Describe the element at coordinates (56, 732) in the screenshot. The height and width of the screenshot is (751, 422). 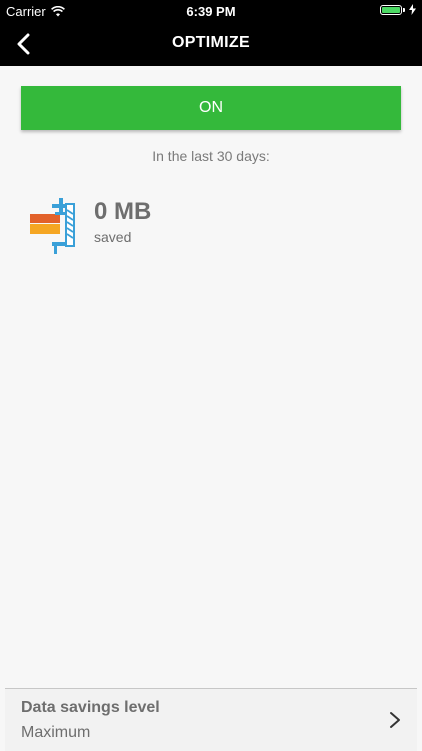
I see `savings-level-value: Maximum` at that location.